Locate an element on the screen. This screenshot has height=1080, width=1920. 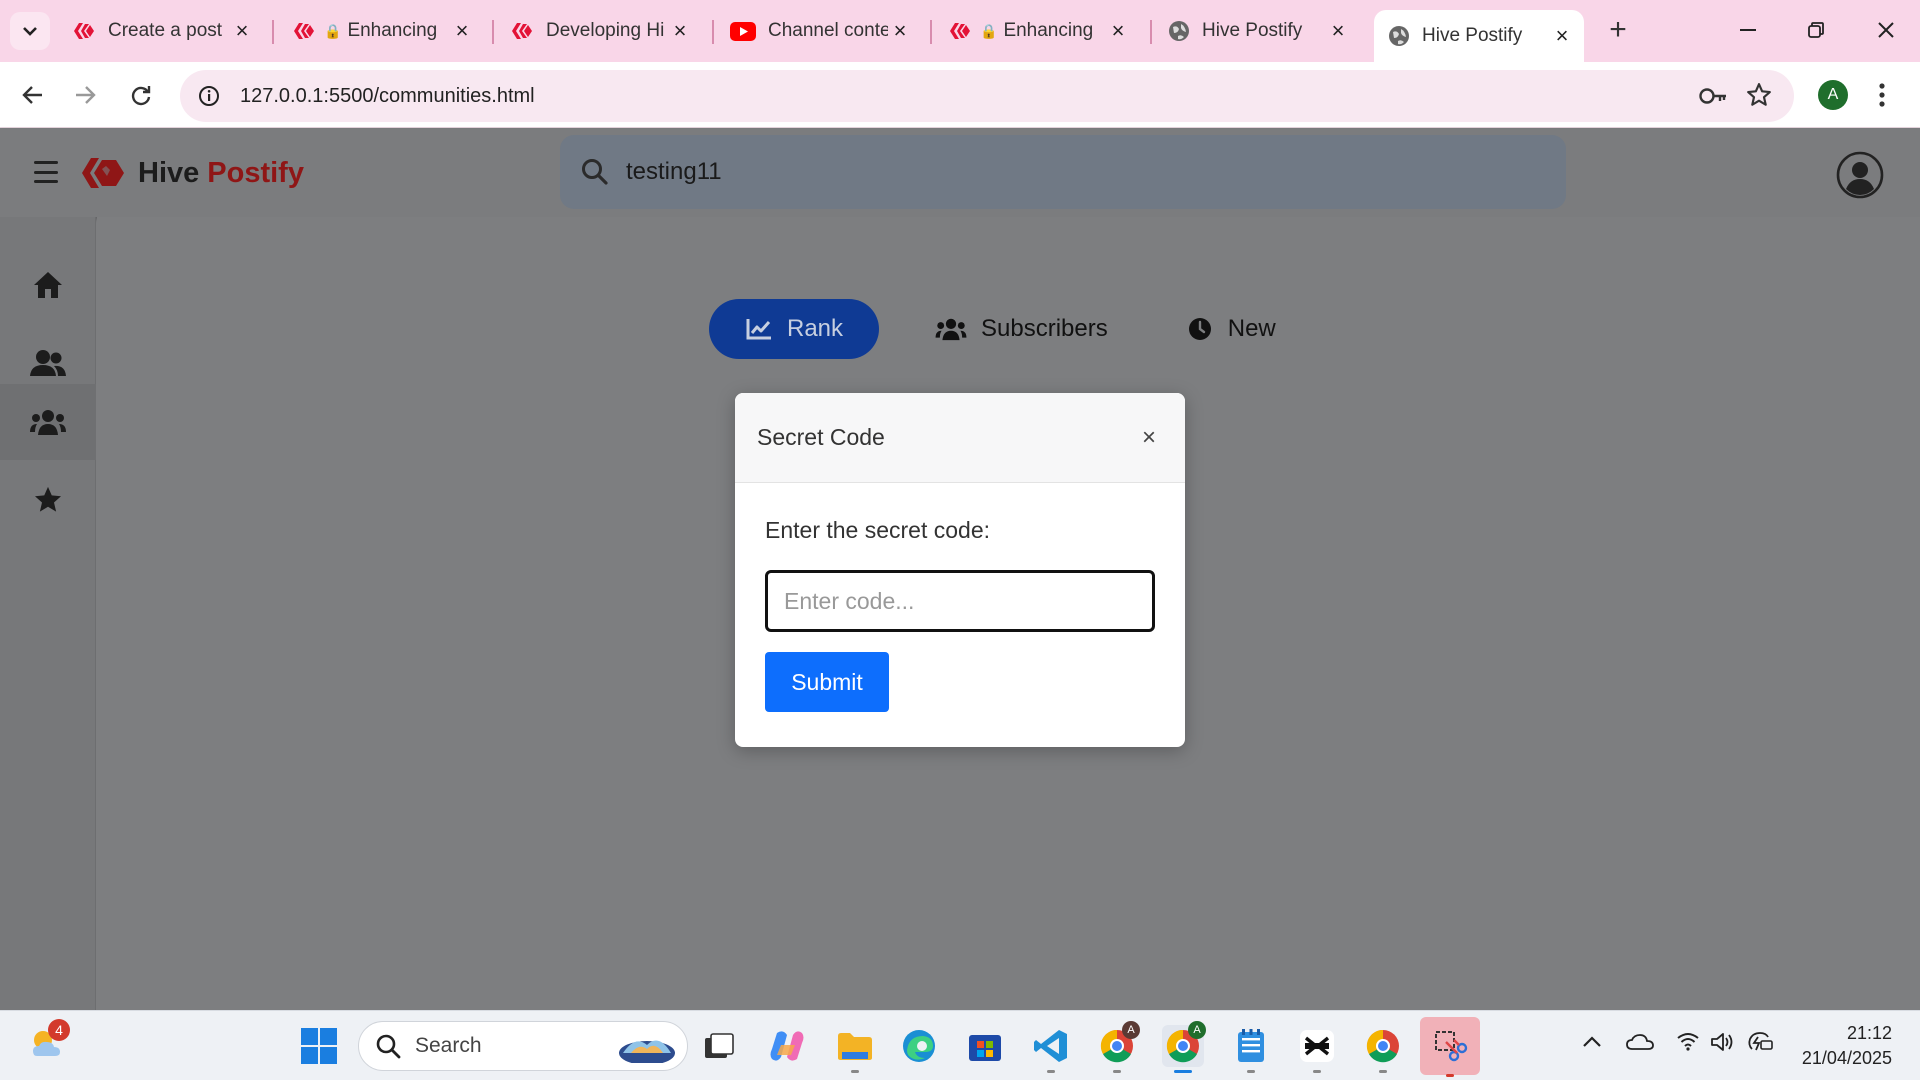
sidebar-item-favorites is located at coordinates (48, 500).